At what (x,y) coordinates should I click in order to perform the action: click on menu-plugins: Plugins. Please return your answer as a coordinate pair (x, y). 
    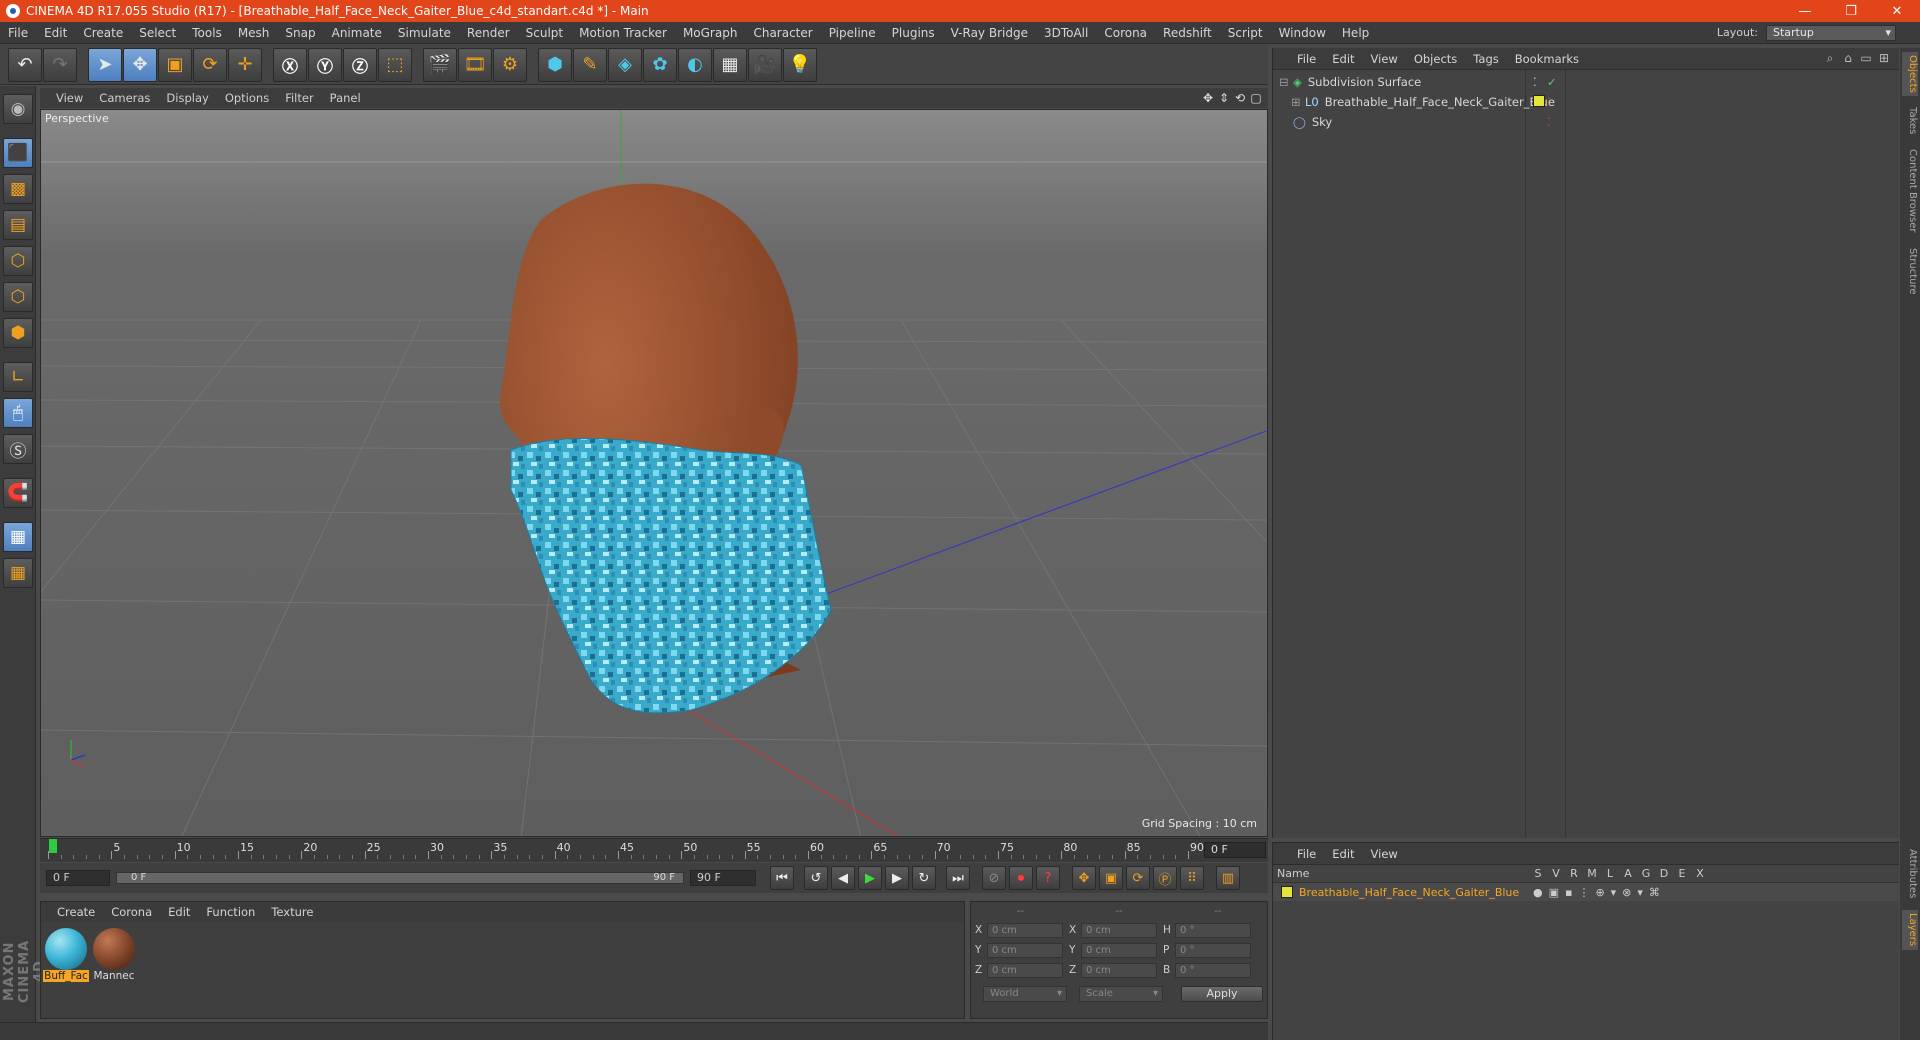
    Looking at the image, I should click on (913, 33).